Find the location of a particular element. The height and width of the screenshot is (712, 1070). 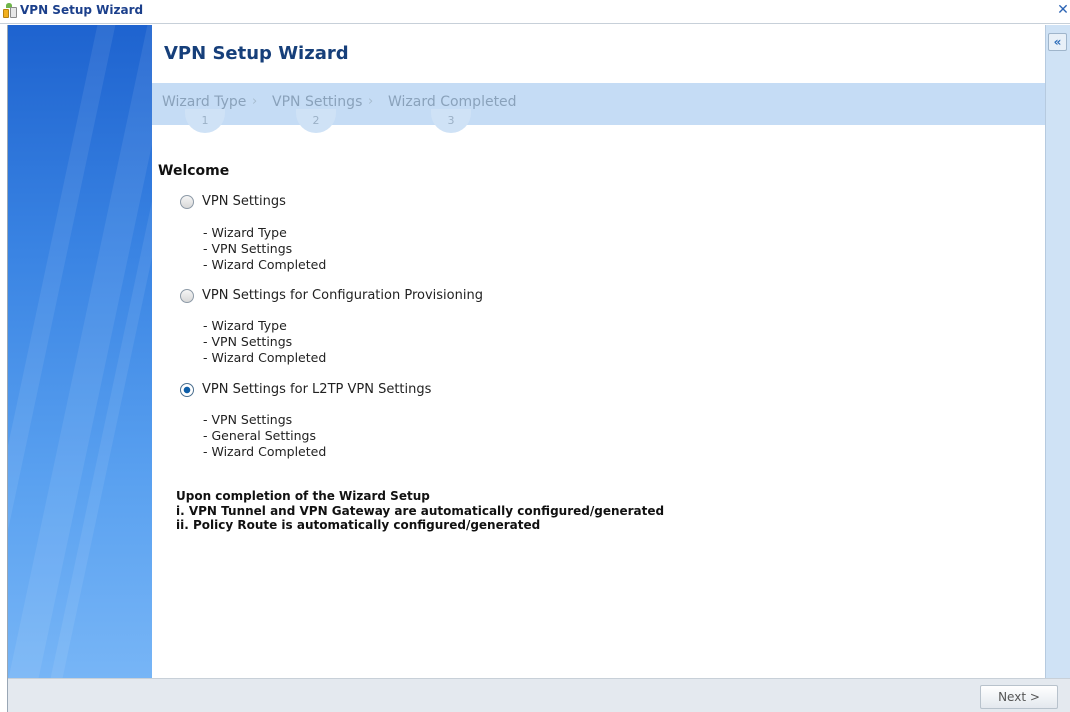

step-wizard-type: Wizard Type is located at coordinates (204, 102).